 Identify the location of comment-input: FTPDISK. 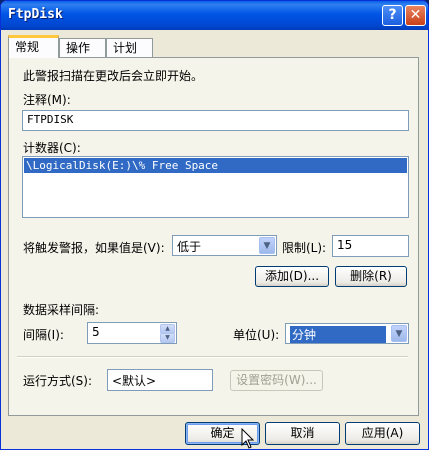
(215, 120).